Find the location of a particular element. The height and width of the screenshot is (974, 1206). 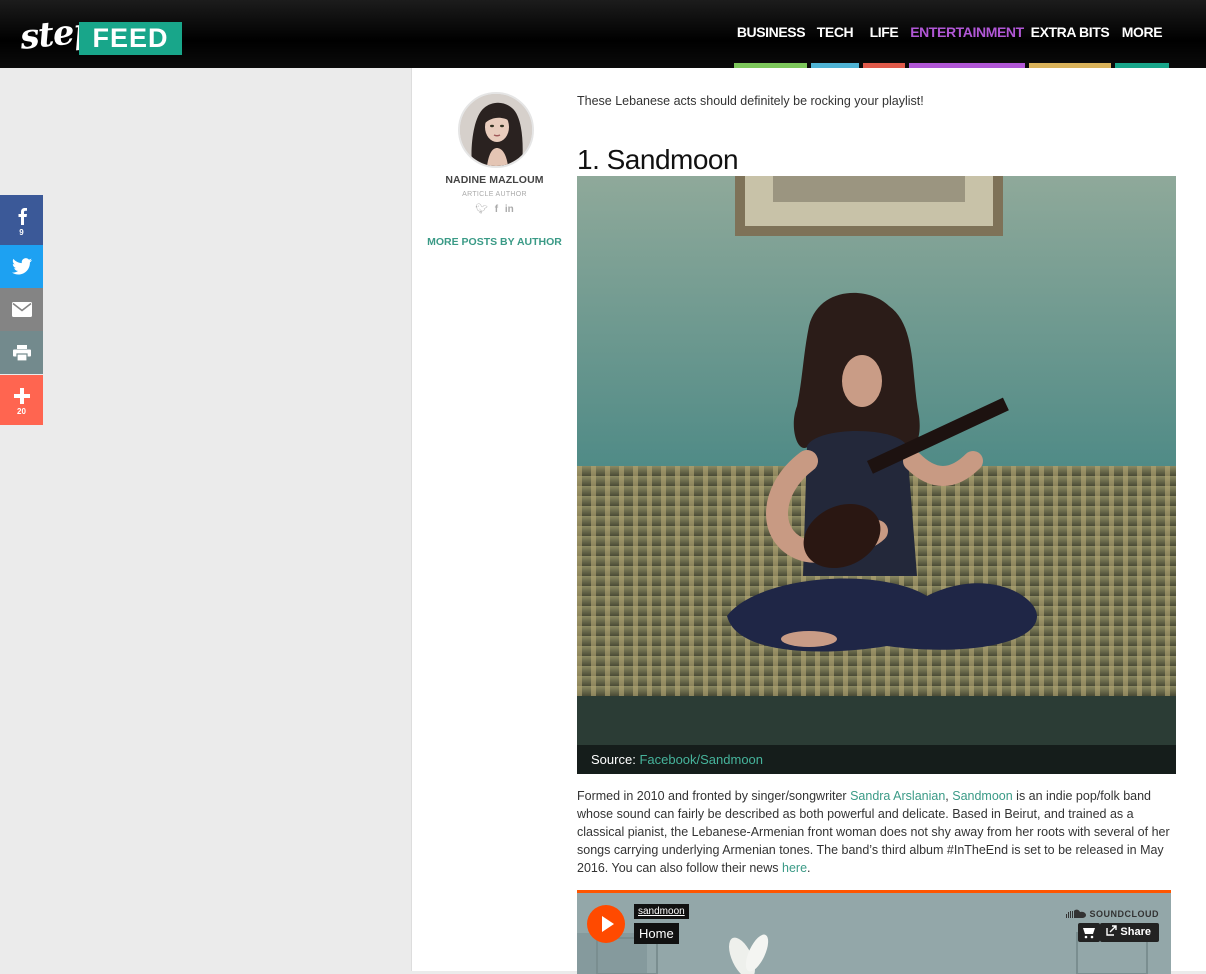

soundcloud-logo: SOUNDCLOUD is located at coordinates (1112, 914).